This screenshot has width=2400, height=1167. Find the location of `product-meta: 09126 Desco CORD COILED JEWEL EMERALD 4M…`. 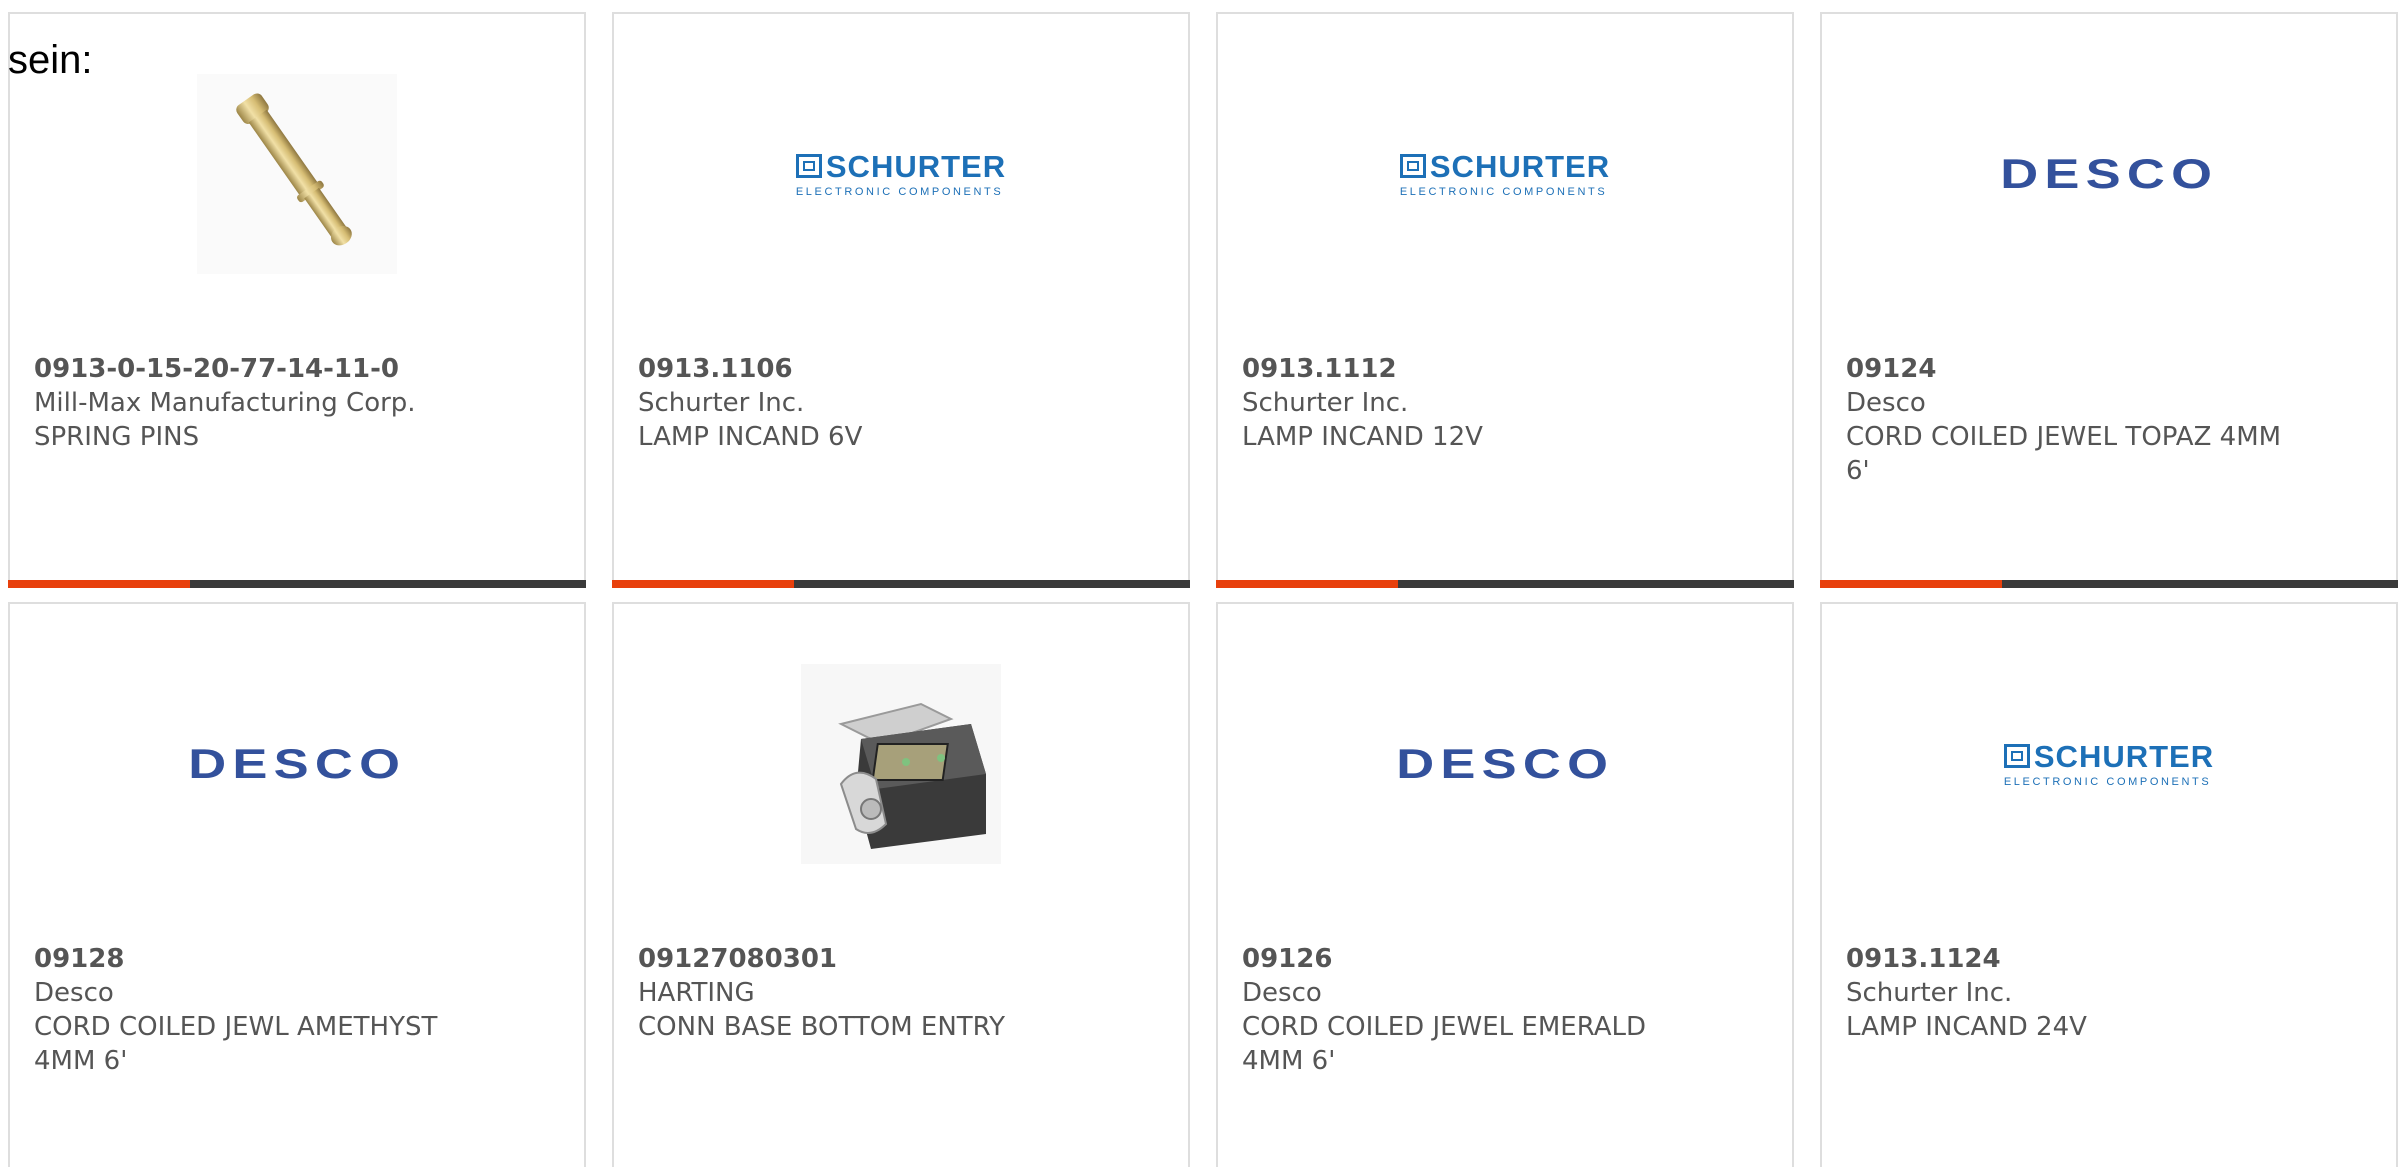

product-meta: 09126 Desco CORD COILED JEWEL EMERALD 4M… is located at coordinates (1505, 1010).